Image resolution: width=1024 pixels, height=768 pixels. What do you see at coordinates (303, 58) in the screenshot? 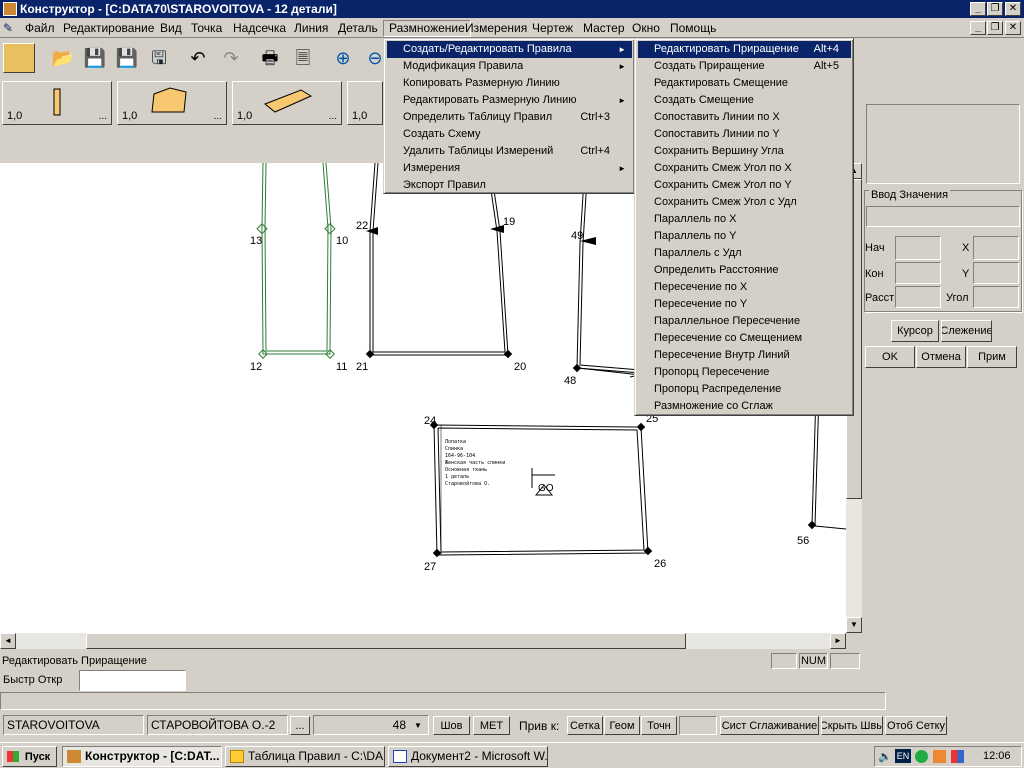
I see `plot-icon: 🗏` at bounding box center [303, 58].